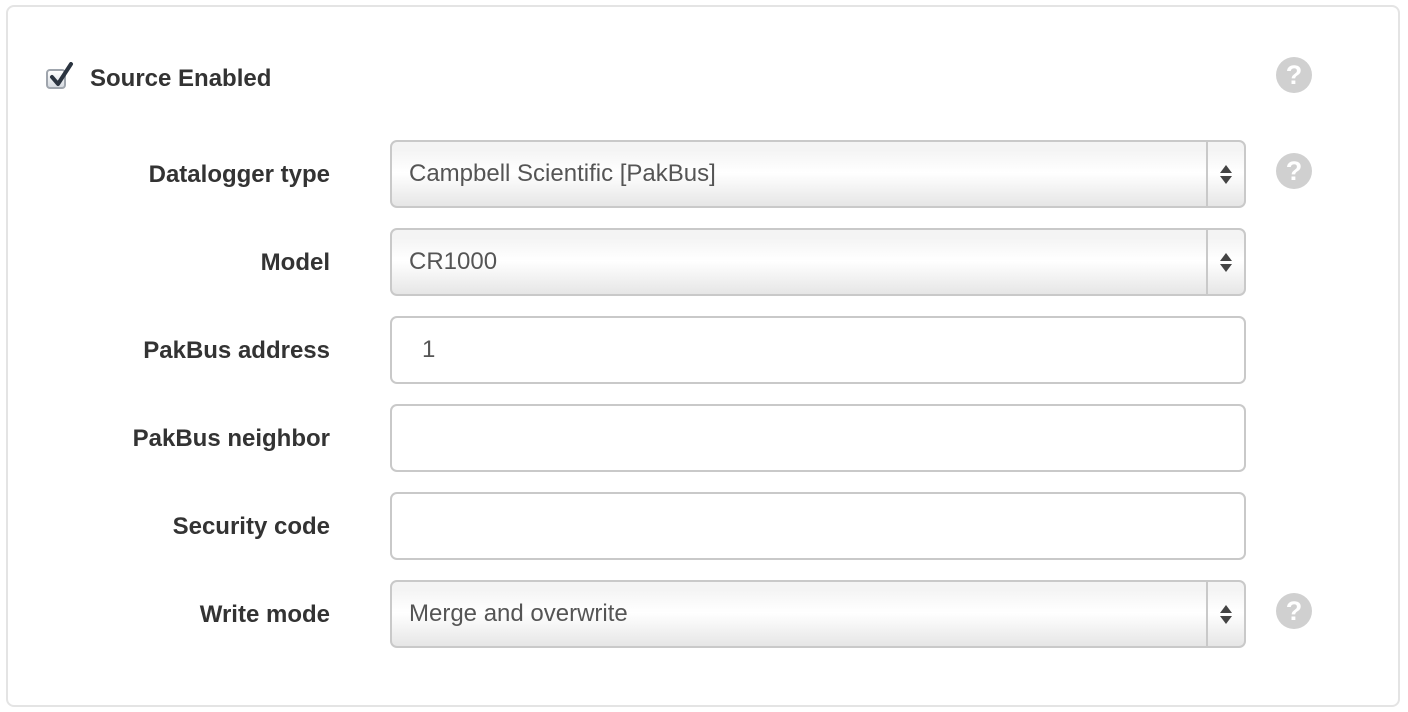 The width and height of the screenshot is (1408, 712). I want to click on security-code-label: Security code, so click(251, 526).